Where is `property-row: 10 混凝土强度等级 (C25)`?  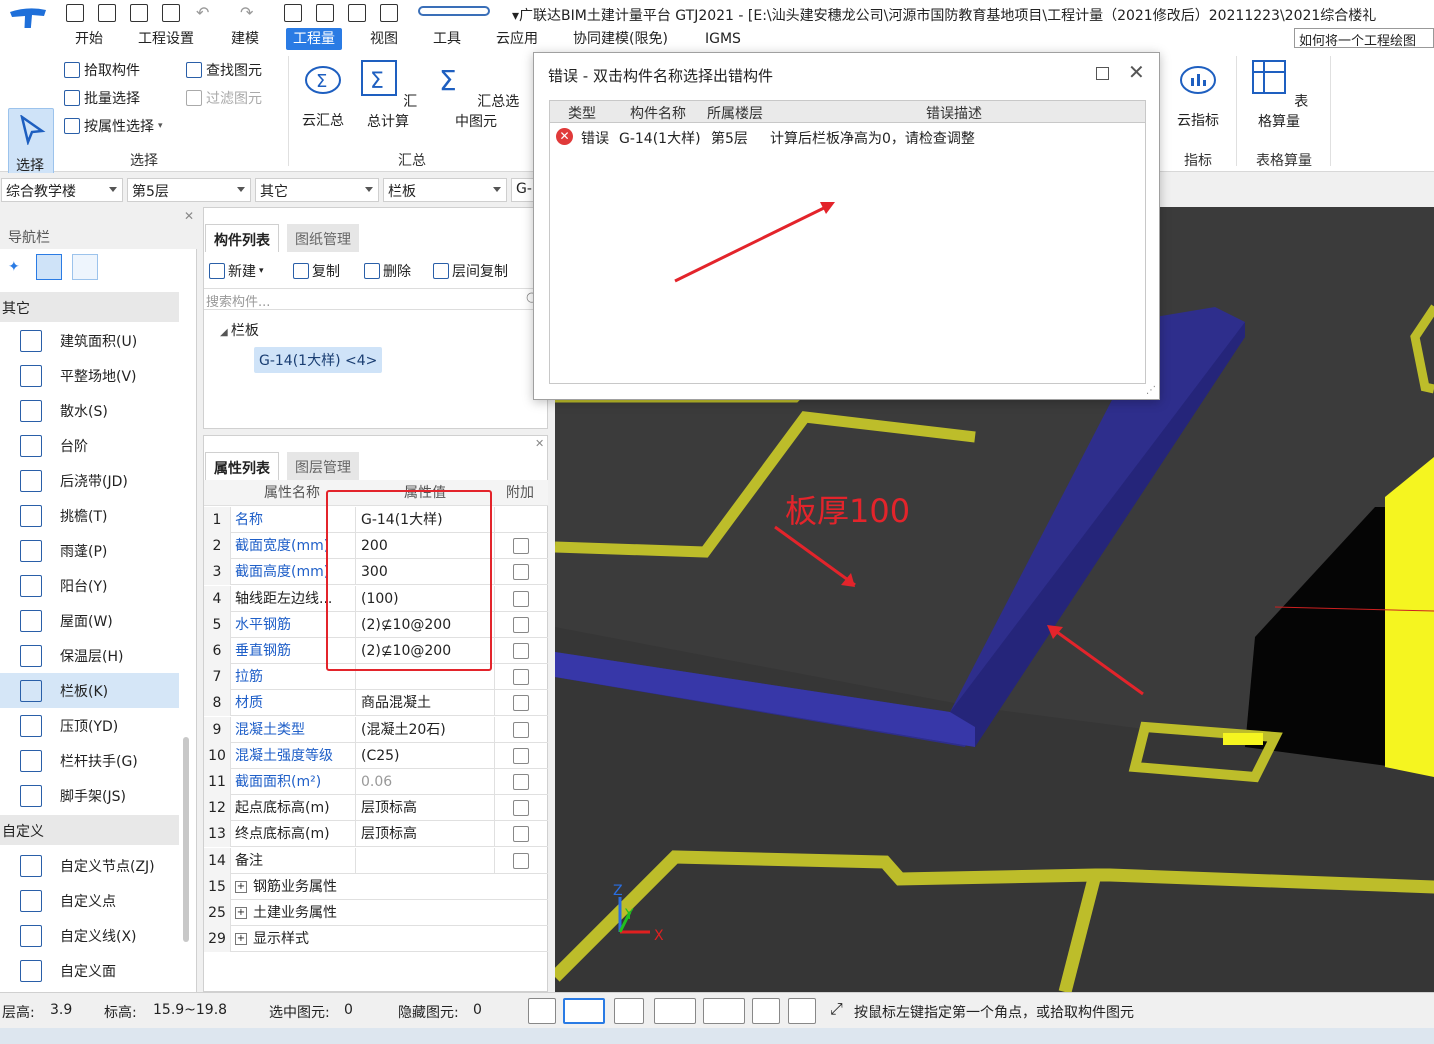 property-row: 10 混凝土强度等级 (C25) is located at coordinates (376, 755).